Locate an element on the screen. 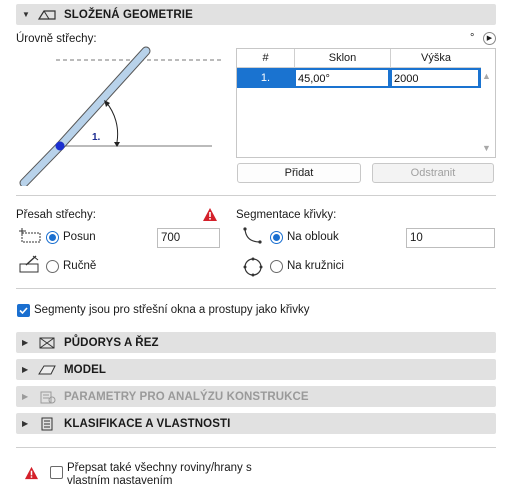  override-label-line1: Přepsat také všechny roviny/hrany s is located at coordinates (159, 468).